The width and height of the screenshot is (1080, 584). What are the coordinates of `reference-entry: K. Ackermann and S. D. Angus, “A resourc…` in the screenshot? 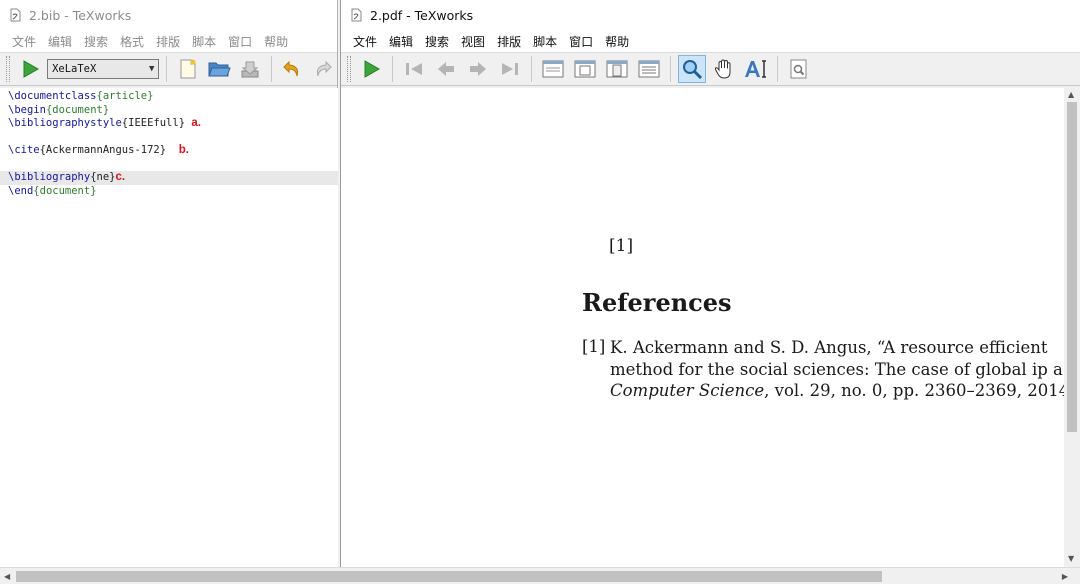 It's located at (837, 369).